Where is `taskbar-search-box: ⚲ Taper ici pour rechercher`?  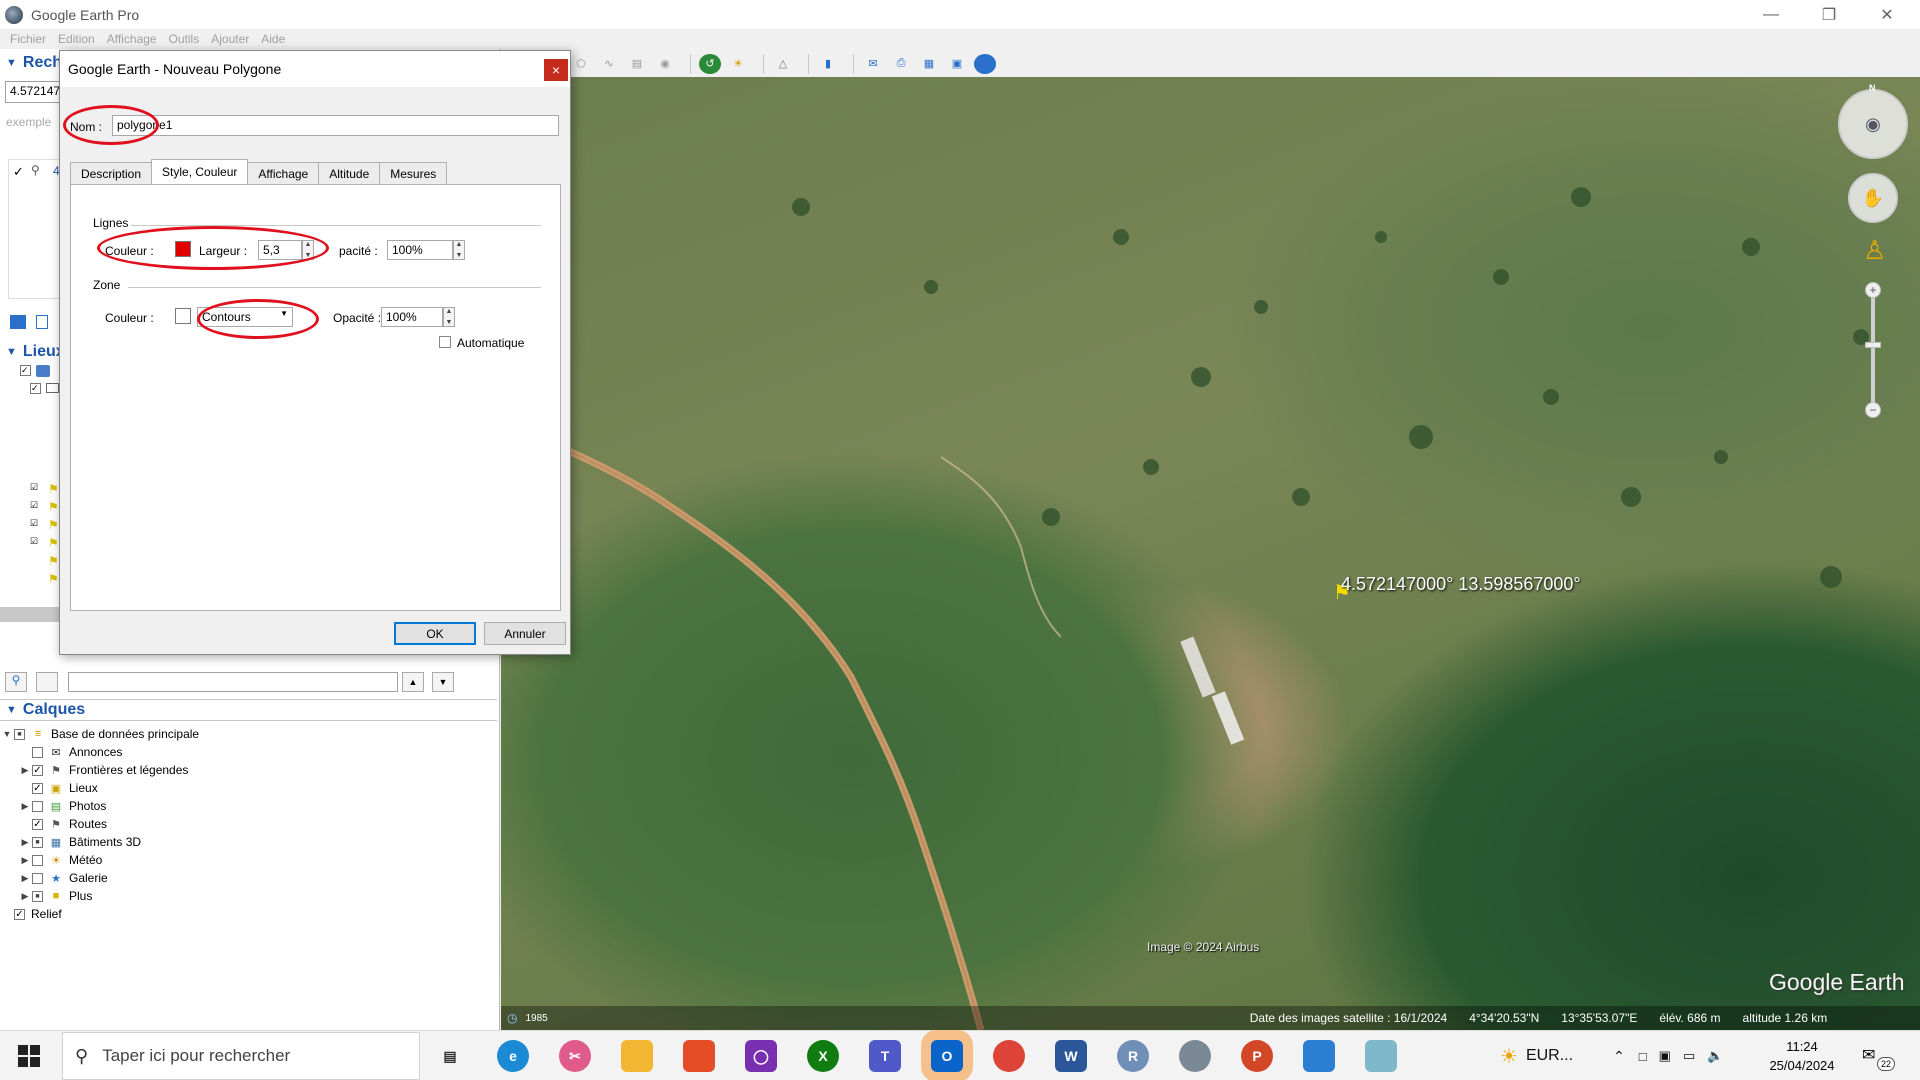 taskbar-search-box: ⚲ Taper ici pour rechercher is located at coordinates (241, 1056).